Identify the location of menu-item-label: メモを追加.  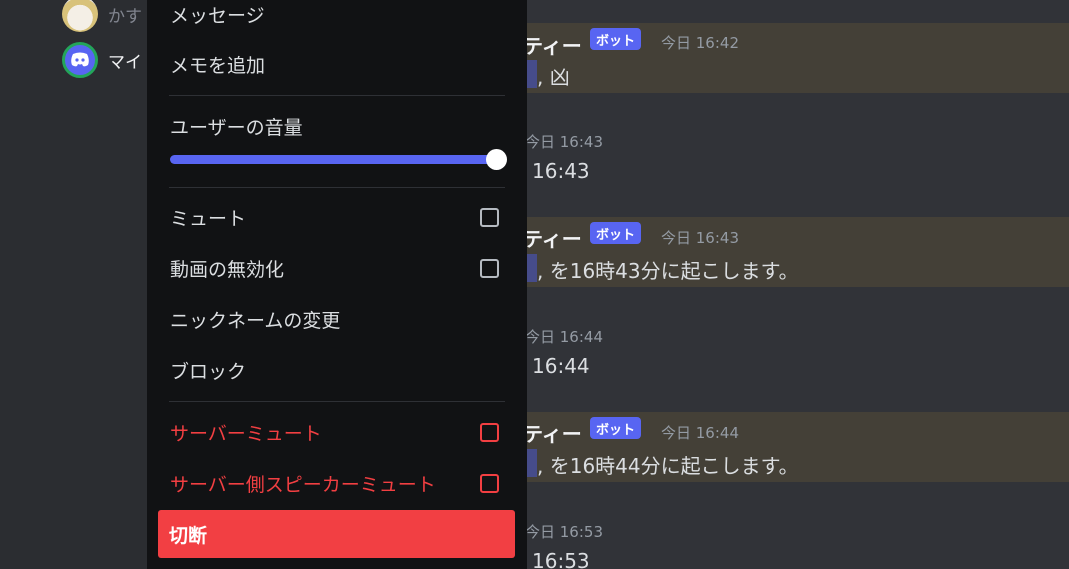
(218, 65).